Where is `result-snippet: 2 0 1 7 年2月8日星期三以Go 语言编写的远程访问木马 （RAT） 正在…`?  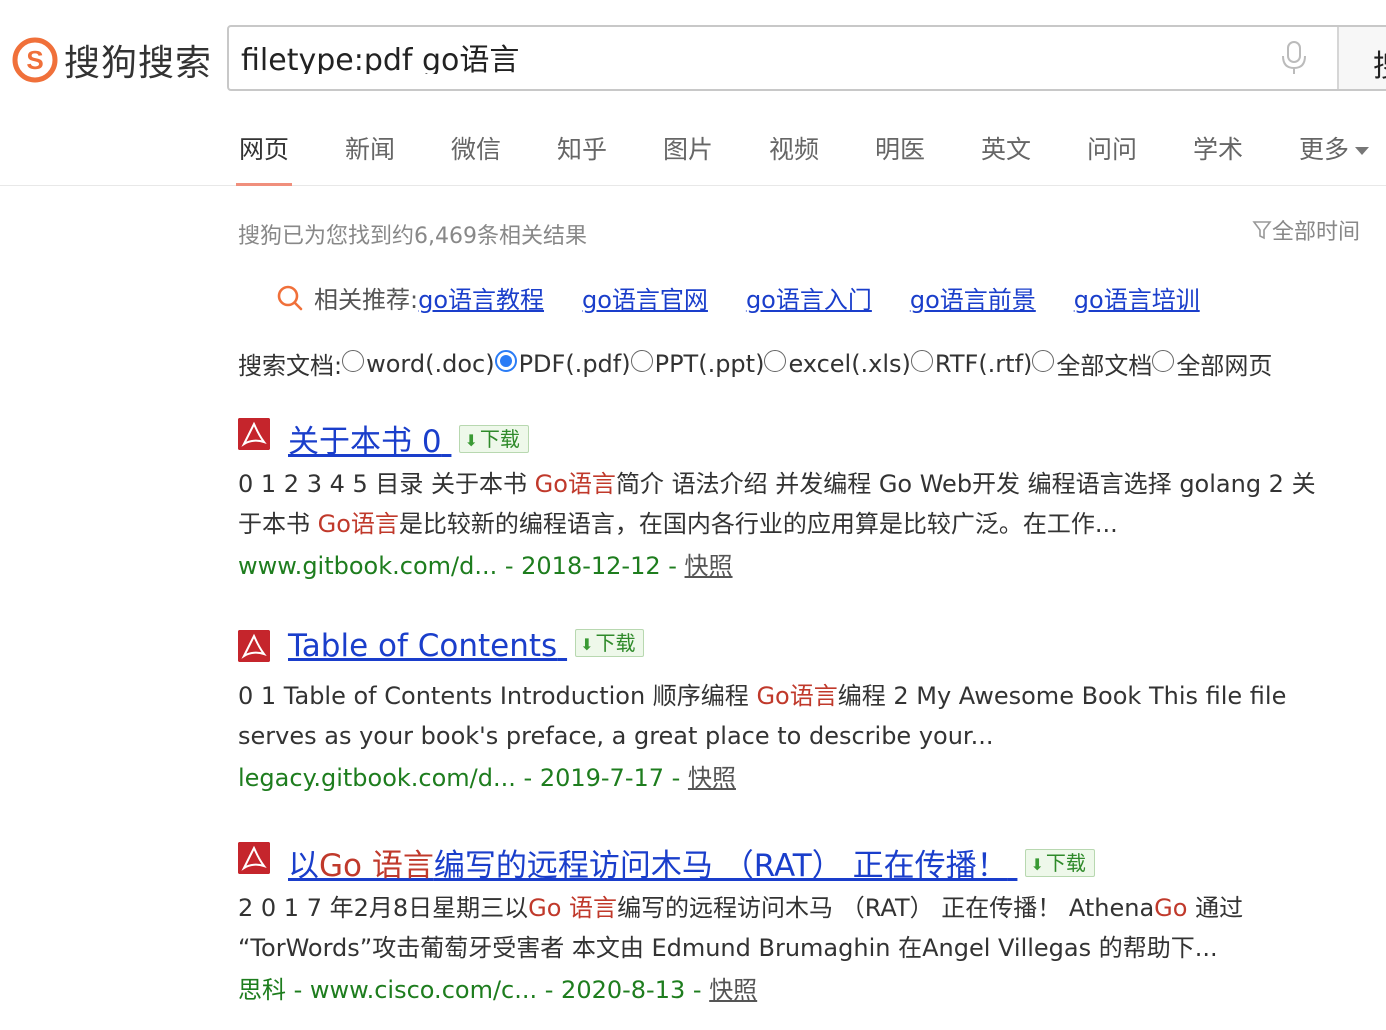
result-snippet: 2 0 1 7 年2月8日星期三以Go 语言编写的远程访问木马 （RAT） 正在… is located at coordinates (788, 928).